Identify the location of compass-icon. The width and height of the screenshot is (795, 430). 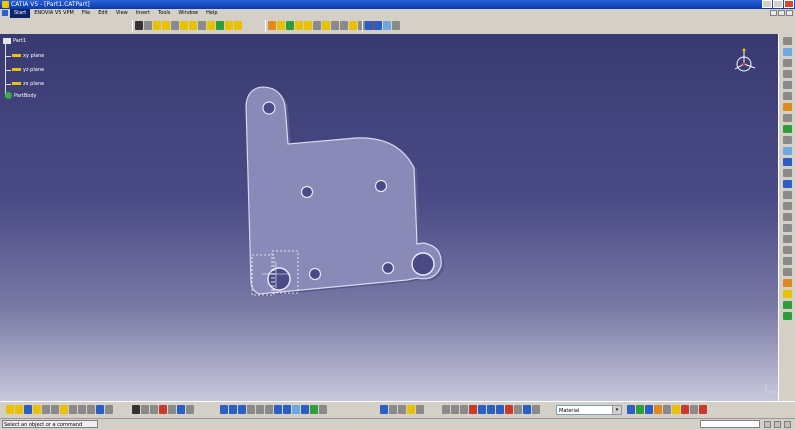
(746, 61).